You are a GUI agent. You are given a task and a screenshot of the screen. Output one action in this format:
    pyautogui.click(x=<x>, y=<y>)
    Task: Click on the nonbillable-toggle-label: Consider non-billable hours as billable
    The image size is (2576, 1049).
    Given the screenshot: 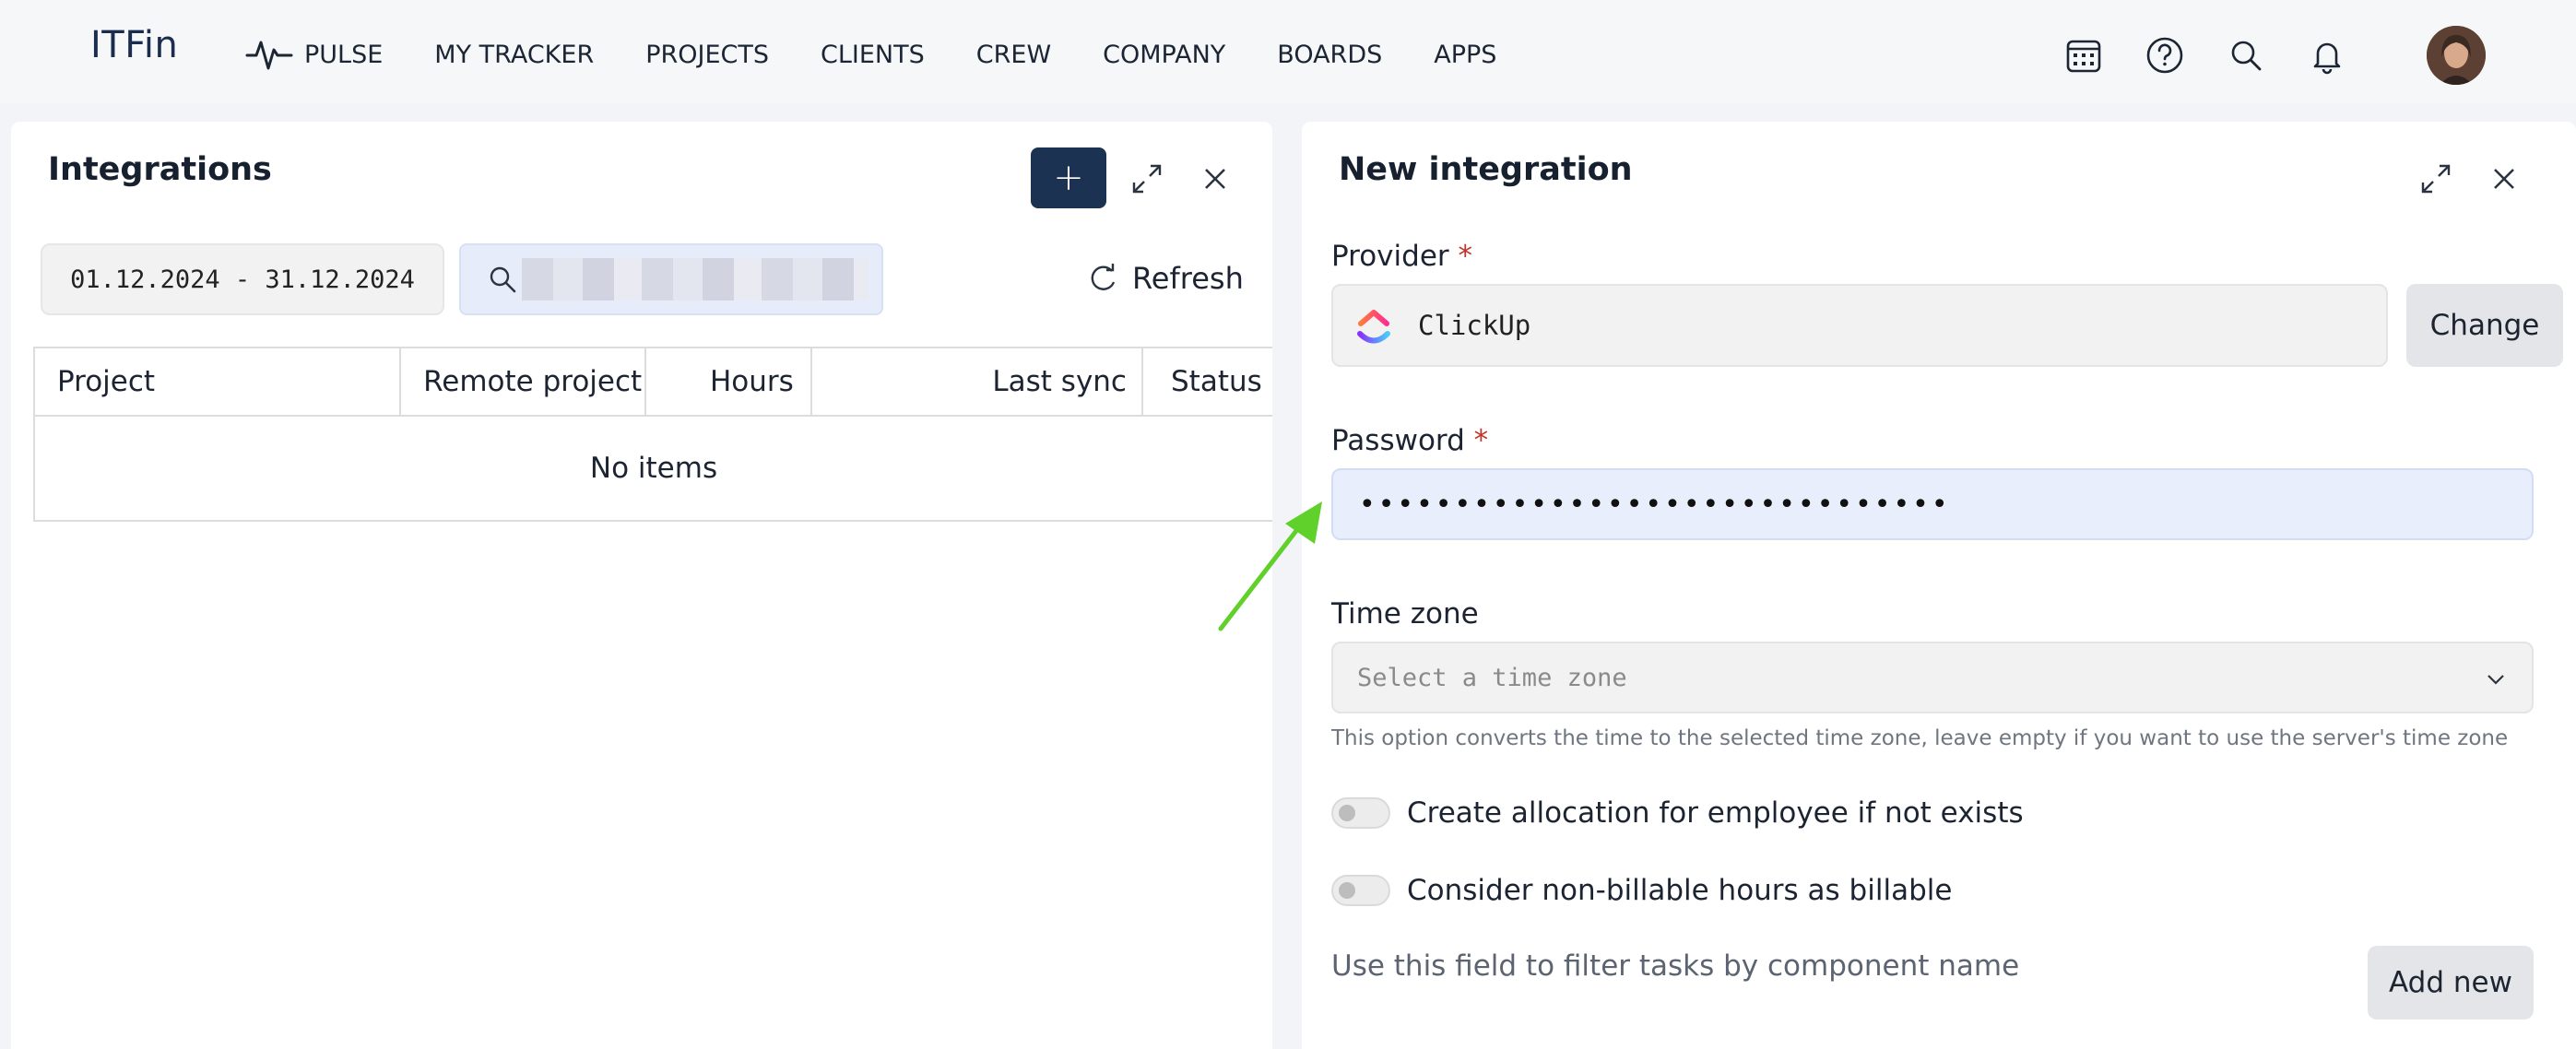 What is the action you would take?
    pyautogui.click(x=1680, y=890)
    